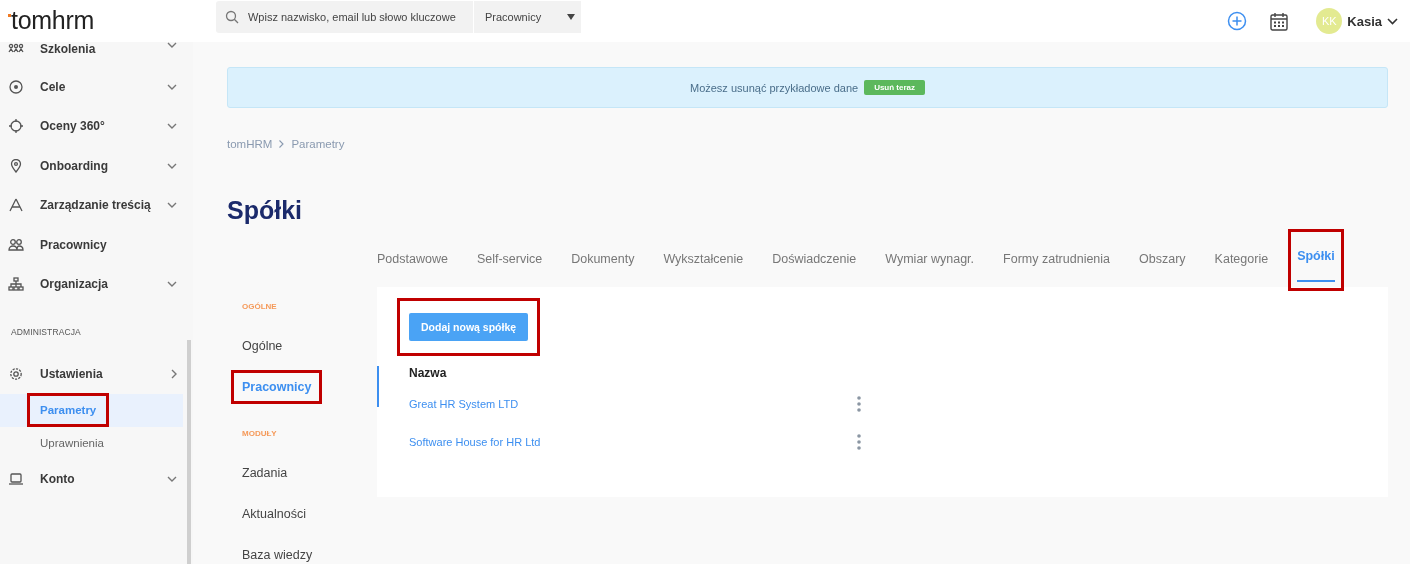  Describe the element at coordinates (282, 144) in the screenshot. I see `chevron-right-icon` at that location.